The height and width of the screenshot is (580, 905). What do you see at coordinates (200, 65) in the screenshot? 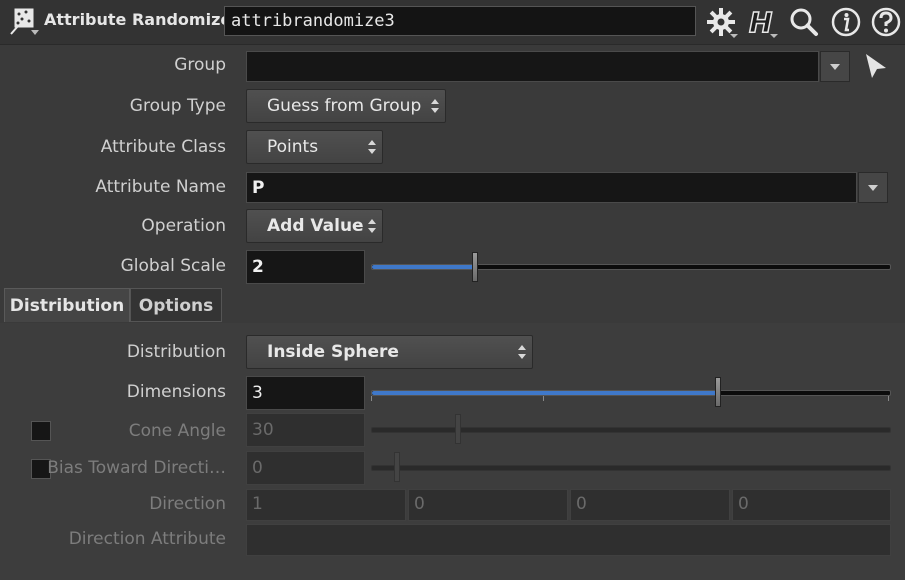
I see `group-label: Group` at bounding box center [200, 65].